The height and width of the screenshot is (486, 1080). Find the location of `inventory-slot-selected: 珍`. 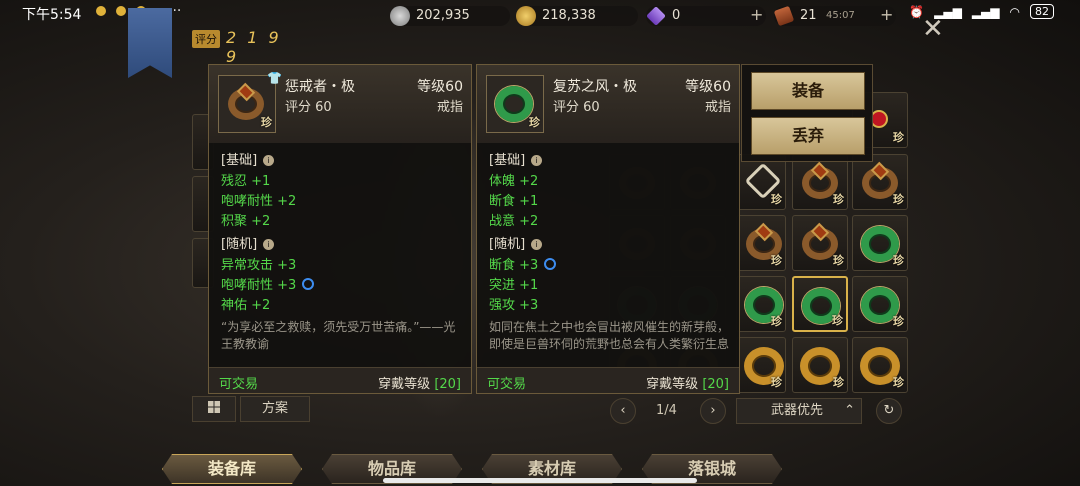

inventory-slot-selected: 珍 is located at coordinates (820, 304).